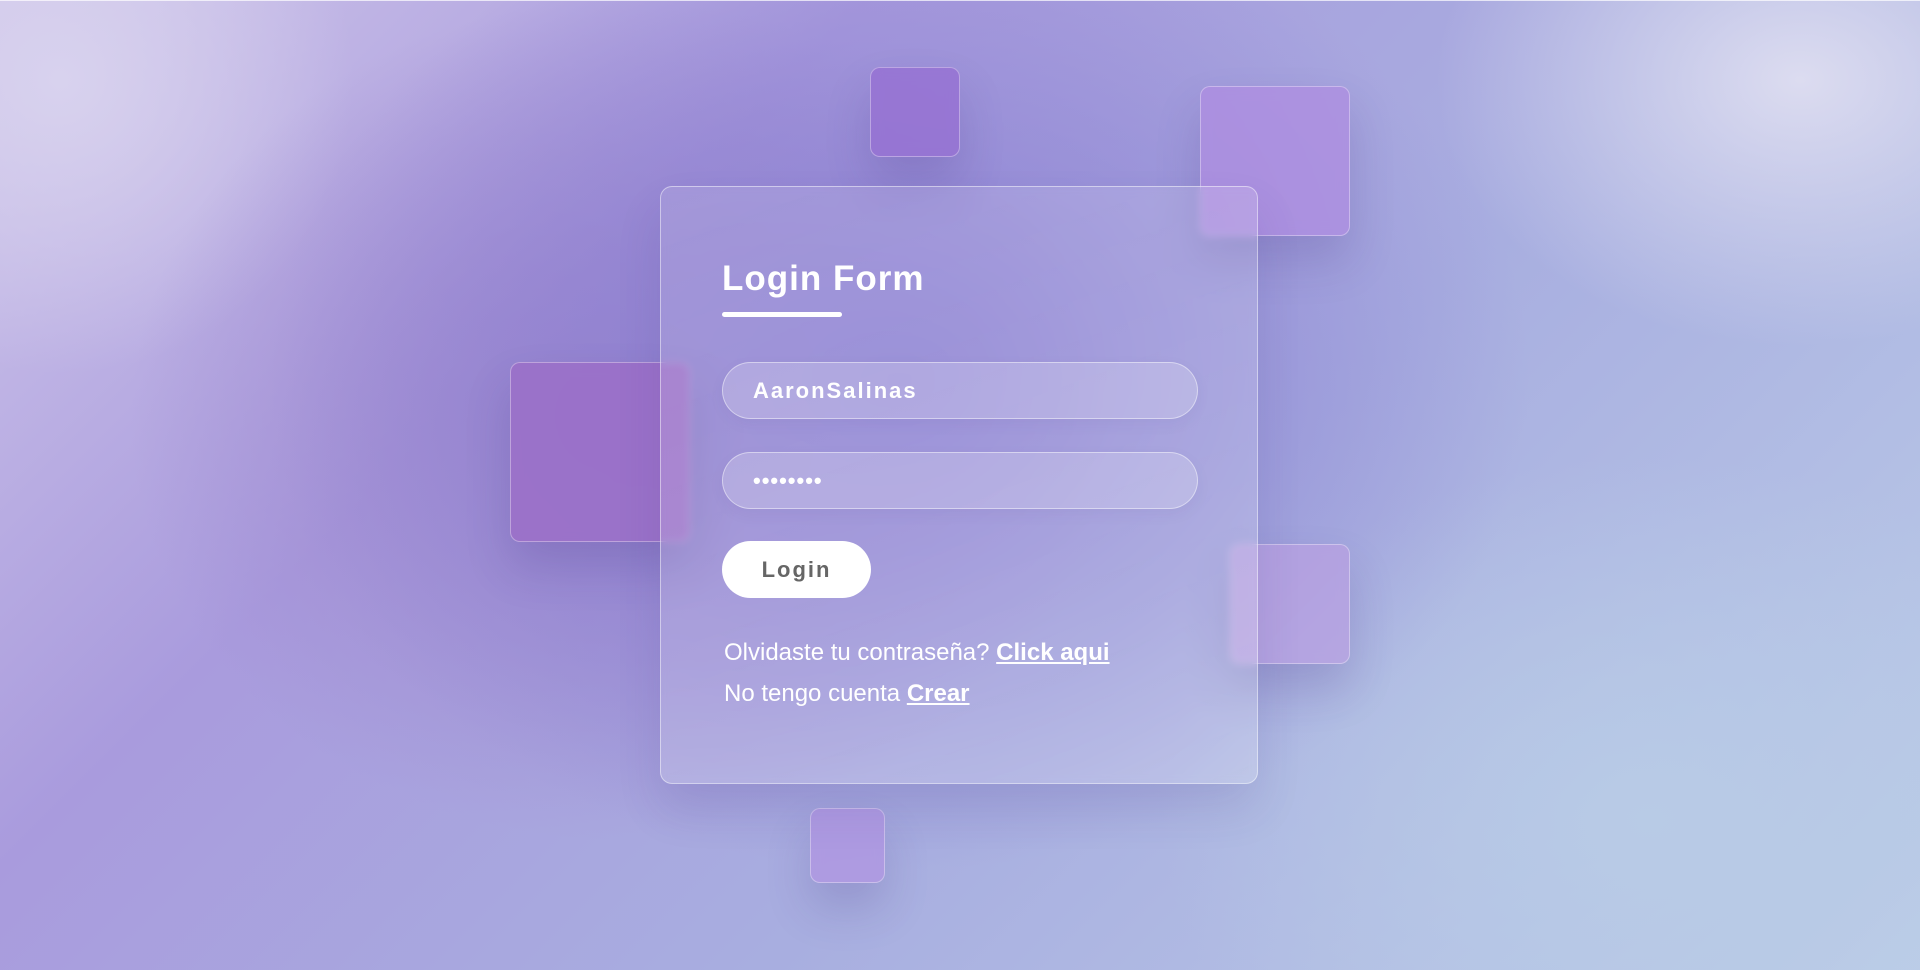 This screenshot has width=1920, height=970. What do you see at coordinates (960, 390) in the screenshot?
I see `username-input` at bounding box center [960, 390].